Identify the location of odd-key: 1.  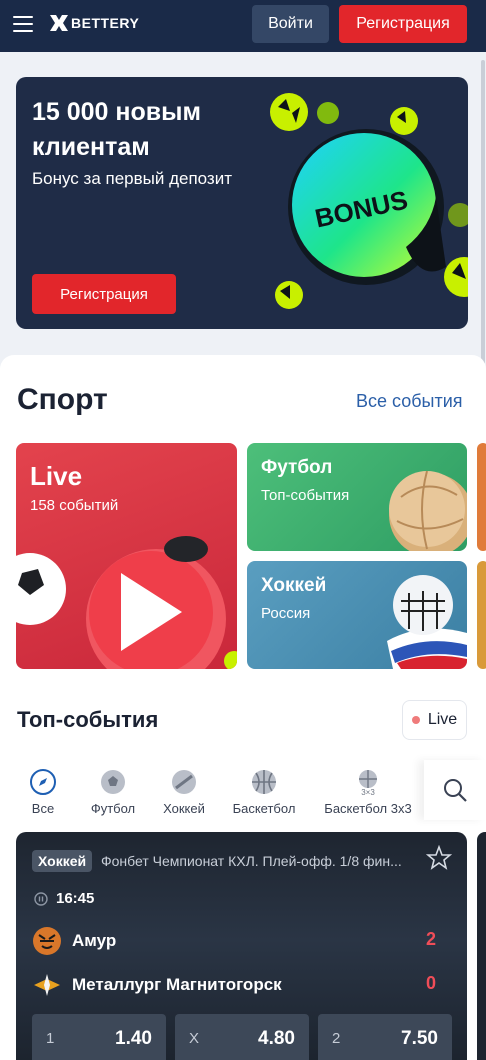
(50, 1038).